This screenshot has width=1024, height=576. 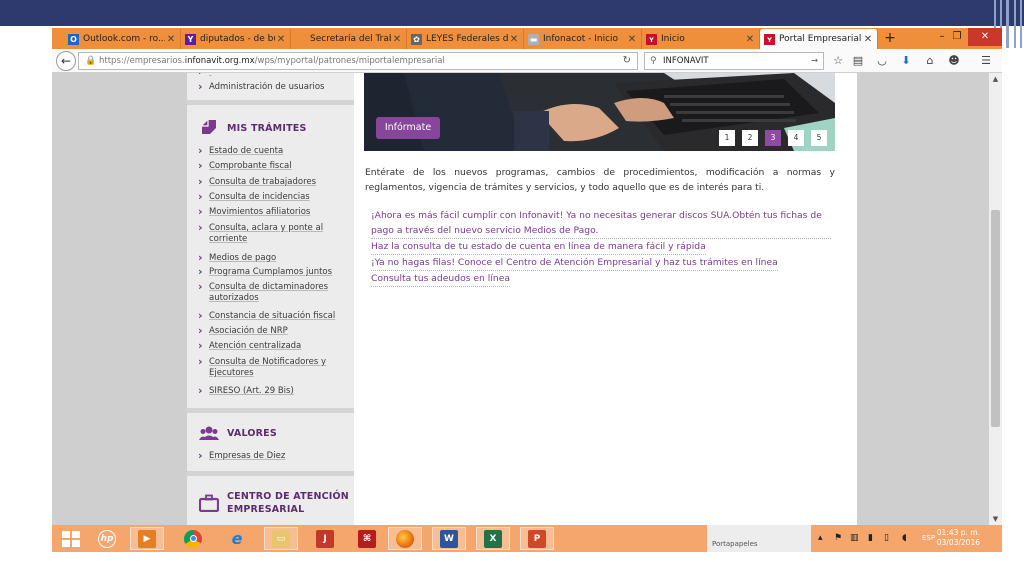 I want to click on sidebar-item: Empresas de Diez, so click(x=273, y=456).